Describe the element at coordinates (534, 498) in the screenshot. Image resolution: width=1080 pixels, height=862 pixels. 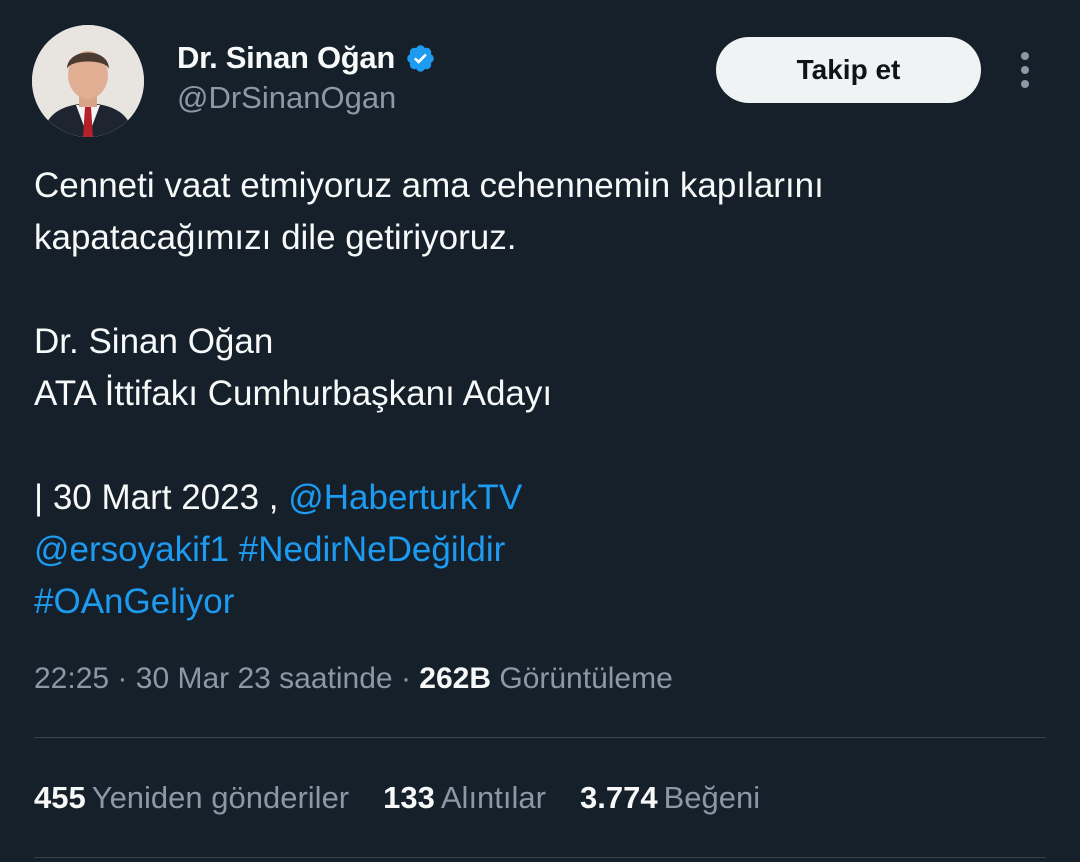
I see `tweet-line: | 30 Mart 2023 , @HaberturkTV` at that location.